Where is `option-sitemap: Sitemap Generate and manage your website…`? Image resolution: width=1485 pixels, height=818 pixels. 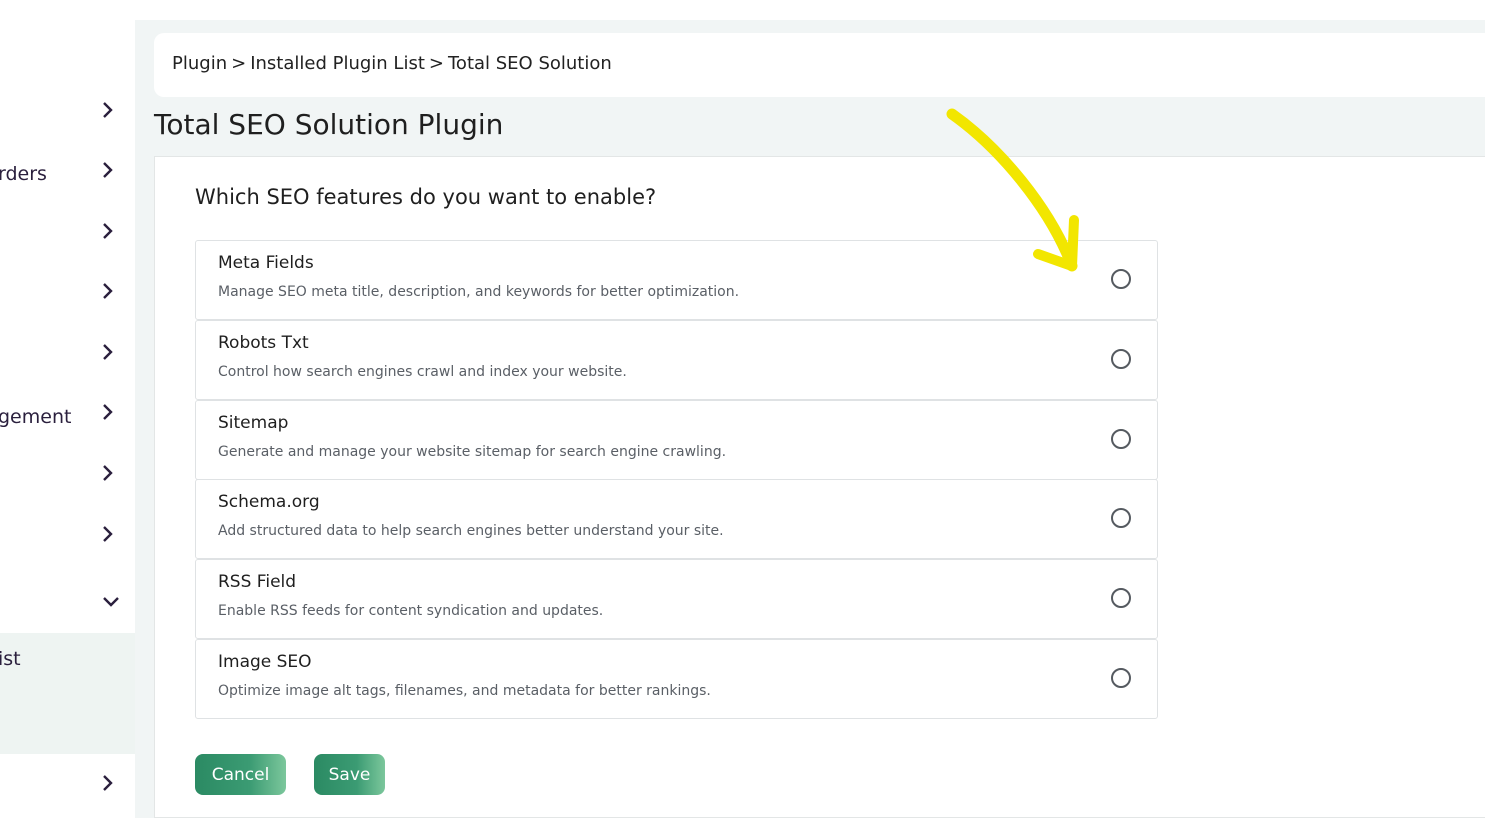 option-sitemap: Sitemap Generate and manage your website… is located at coordinates (676, 440).